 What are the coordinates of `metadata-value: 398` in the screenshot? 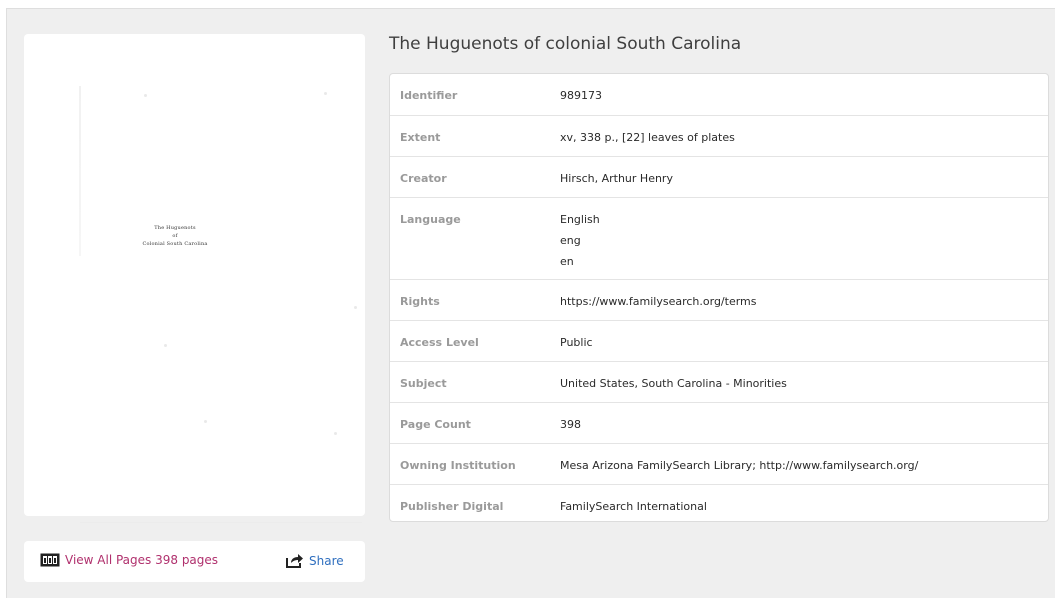 It's located at (804, 422).